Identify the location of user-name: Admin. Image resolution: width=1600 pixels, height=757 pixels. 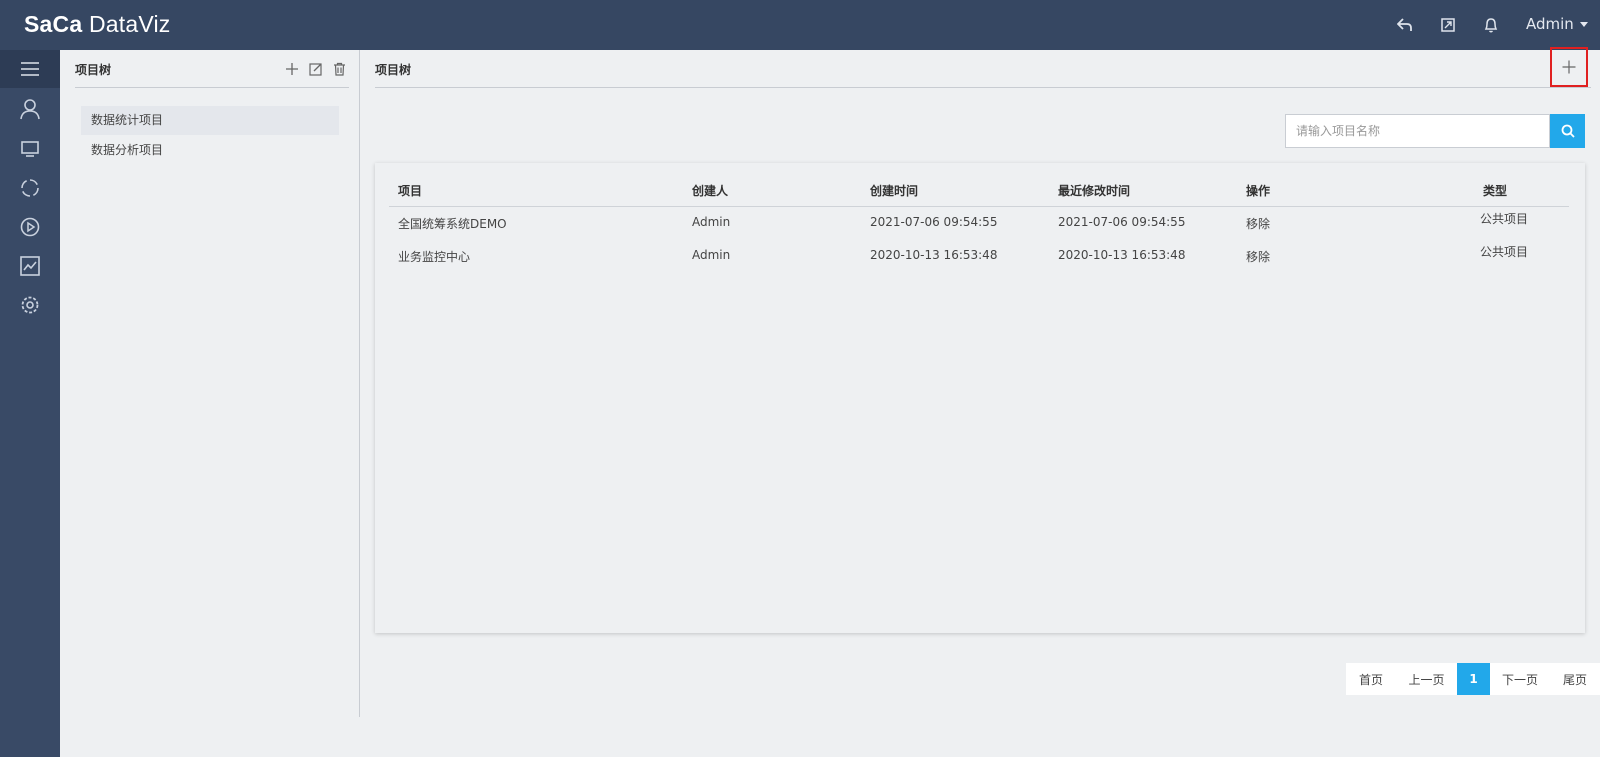
(1550, 24).